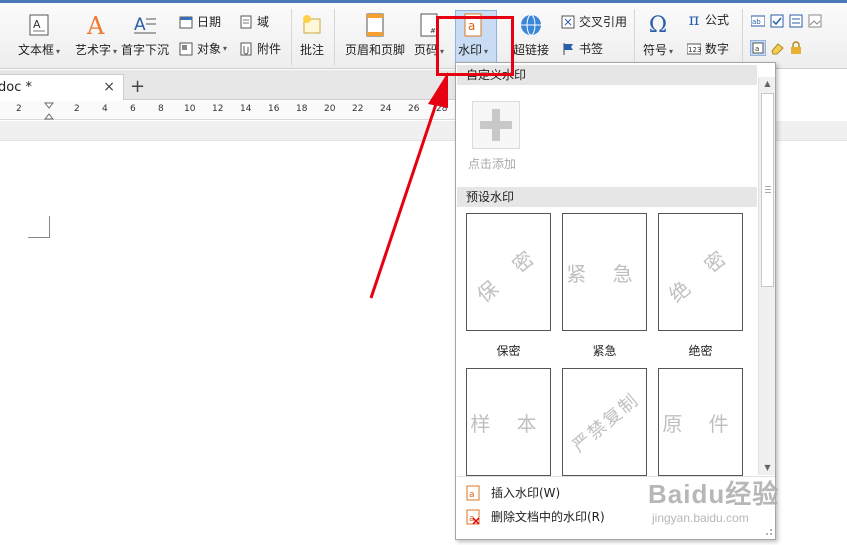 The image size is (847, 545). Describe the element at coordinates (796, 21) in the screenshot. I see `list-control-icon` at that location.